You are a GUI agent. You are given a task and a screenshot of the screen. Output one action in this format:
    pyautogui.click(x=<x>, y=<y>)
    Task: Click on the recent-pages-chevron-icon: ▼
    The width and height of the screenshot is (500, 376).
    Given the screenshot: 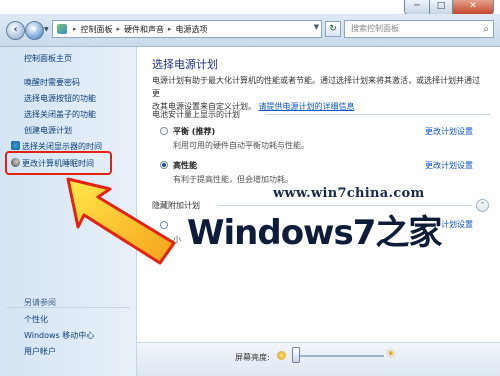 What is the action you would take?
    pyautogui.click(x=46, y=29)
    